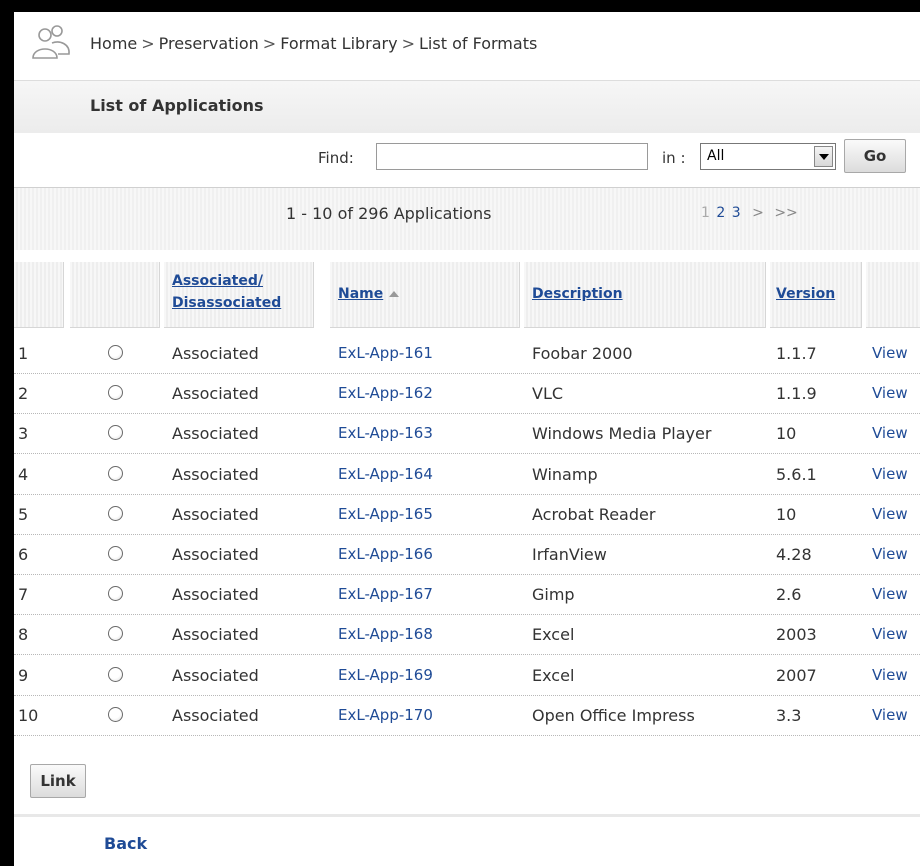 This screenshot has height=866, width=920. I want to click on row-name-link: ExL-App-168, so click(385, 634).